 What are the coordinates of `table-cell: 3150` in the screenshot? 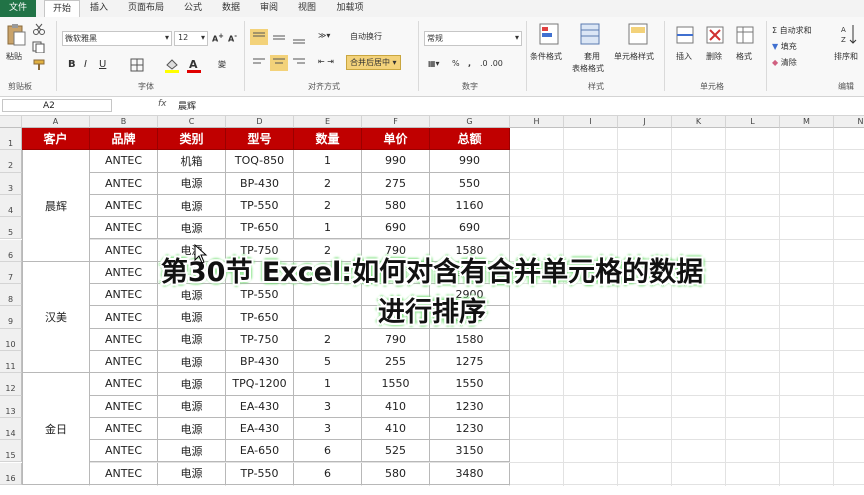 It's located at (470, 451).